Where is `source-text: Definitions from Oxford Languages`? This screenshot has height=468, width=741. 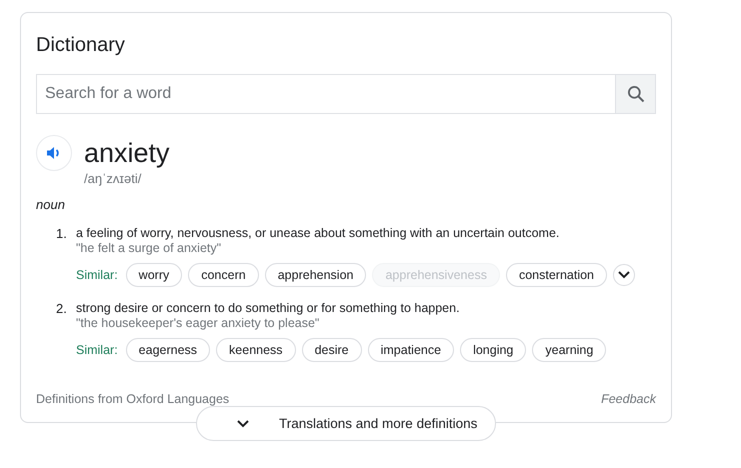
source-text: Definitions from Oxford Languages is located at coordinates (133, 399).